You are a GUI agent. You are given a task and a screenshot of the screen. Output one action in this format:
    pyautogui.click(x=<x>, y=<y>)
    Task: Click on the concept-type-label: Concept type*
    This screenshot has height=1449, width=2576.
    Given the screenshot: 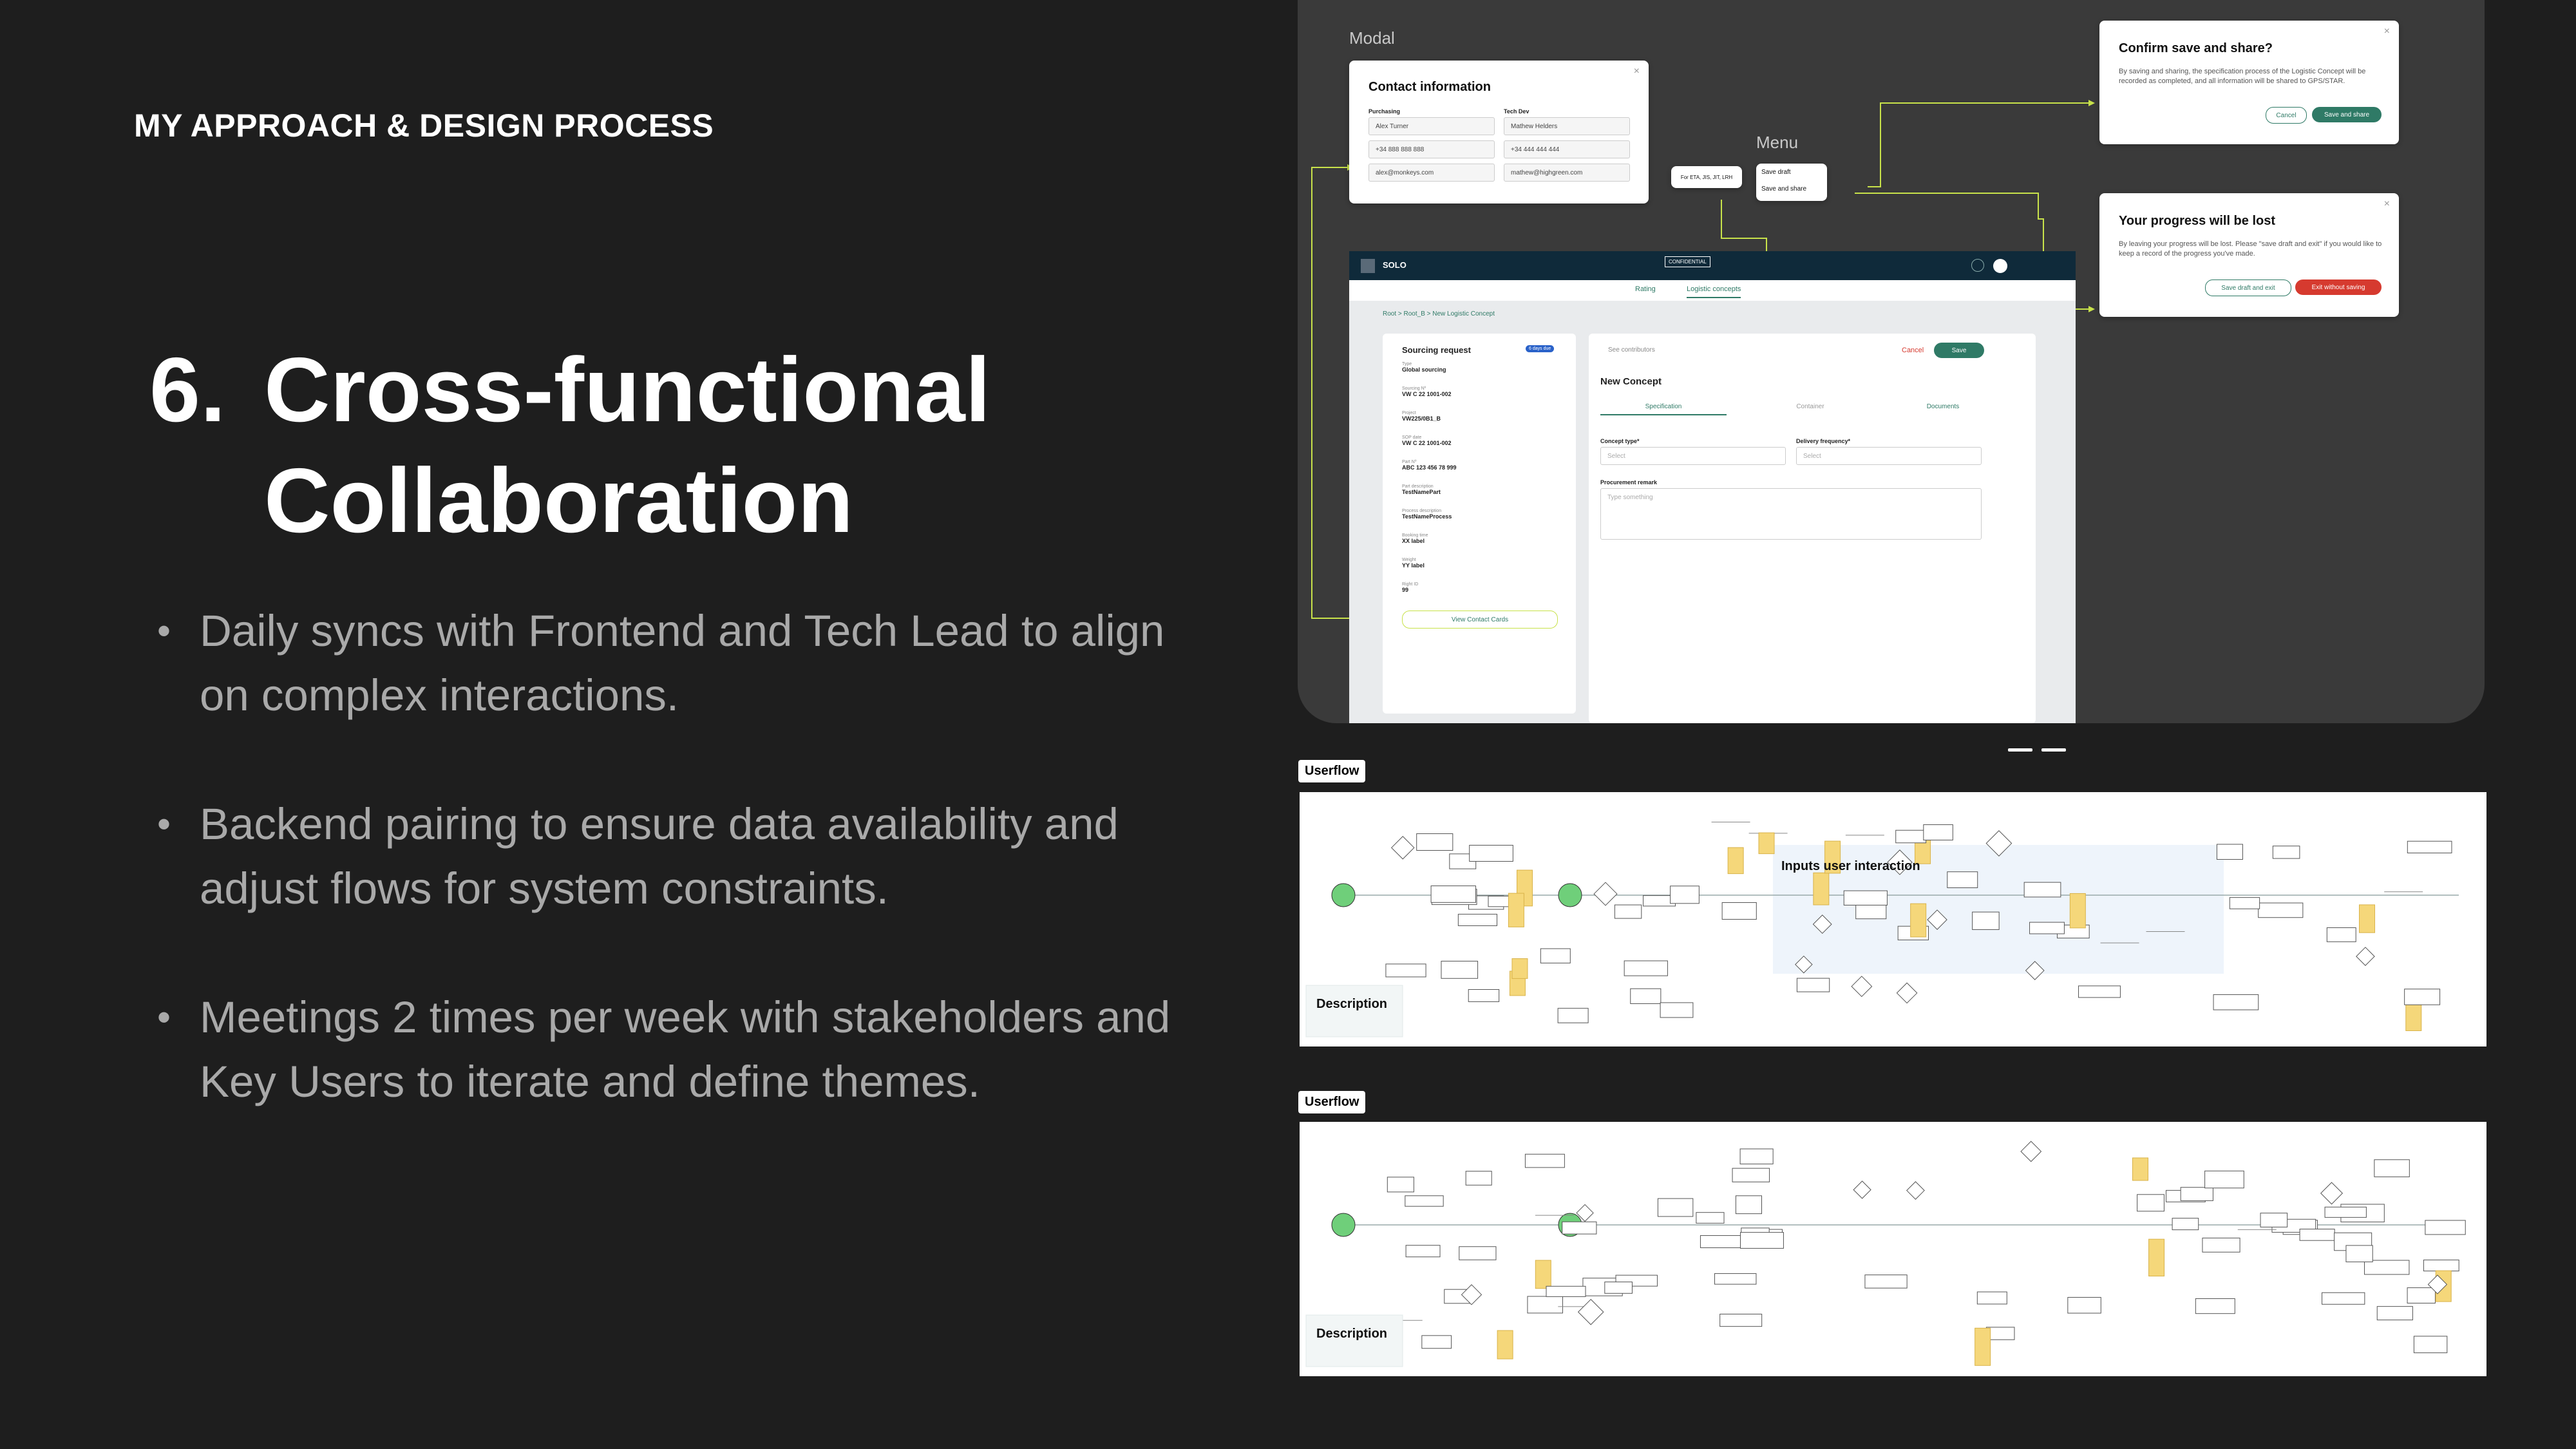 What is the action you would take?
    pyautogui.click(x=1620, y=441)
    